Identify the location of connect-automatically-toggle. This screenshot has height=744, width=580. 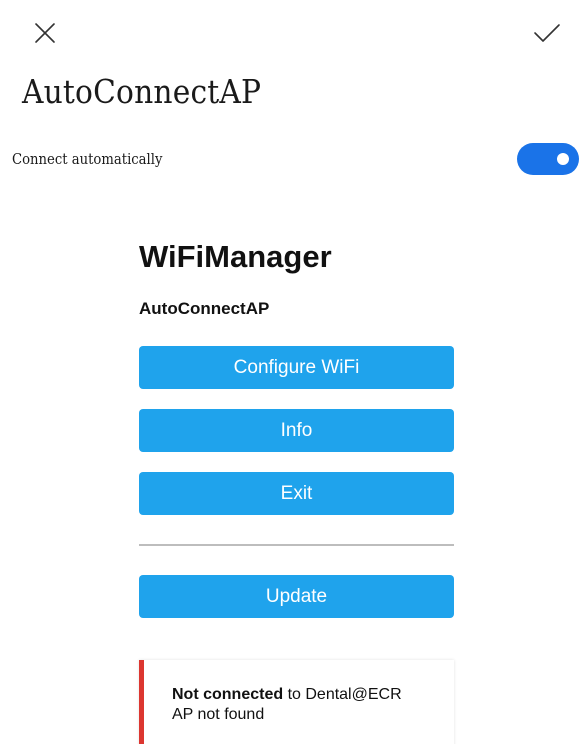
(548, 159).